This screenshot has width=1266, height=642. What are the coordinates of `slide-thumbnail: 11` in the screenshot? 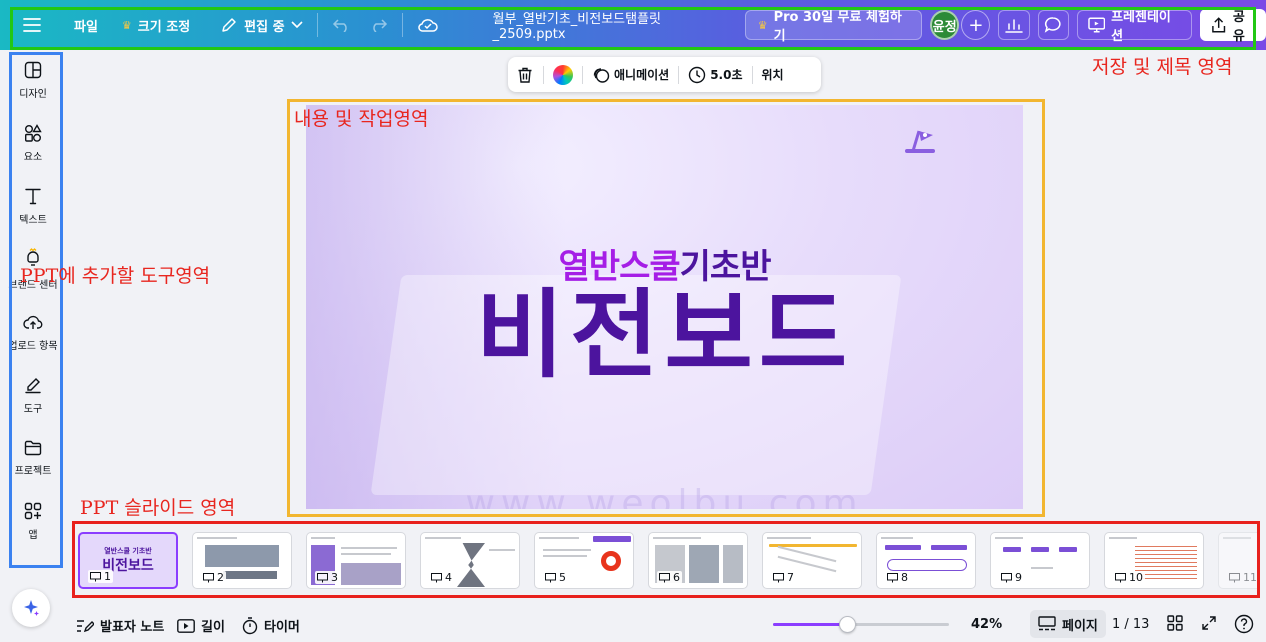 It's located at (1239, 560).